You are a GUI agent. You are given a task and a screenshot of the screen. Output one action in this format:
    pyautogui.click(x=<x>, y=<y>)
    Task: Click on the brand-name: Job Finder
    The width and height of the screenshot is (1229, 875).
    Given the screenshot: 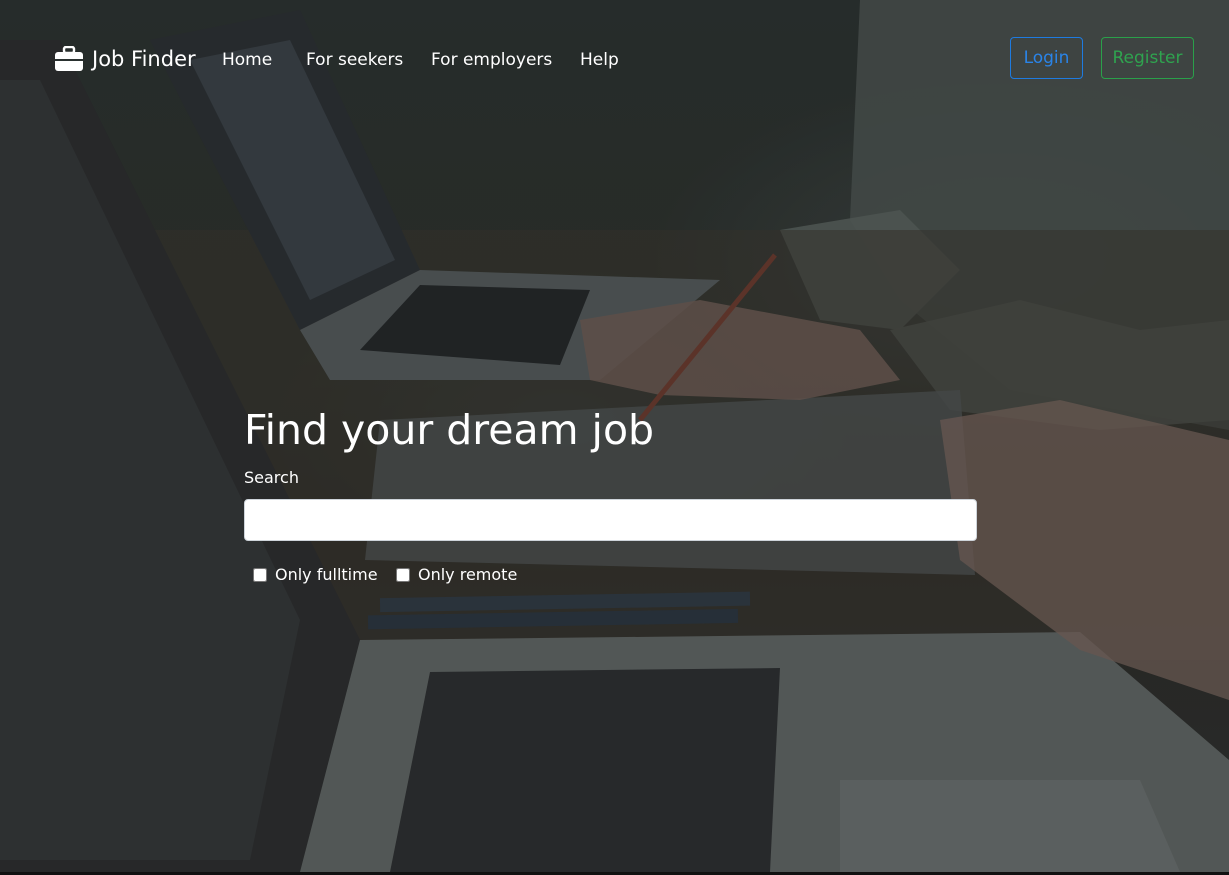 What is the action you would take?
    pyautogui.click(x=144, y=59)
    